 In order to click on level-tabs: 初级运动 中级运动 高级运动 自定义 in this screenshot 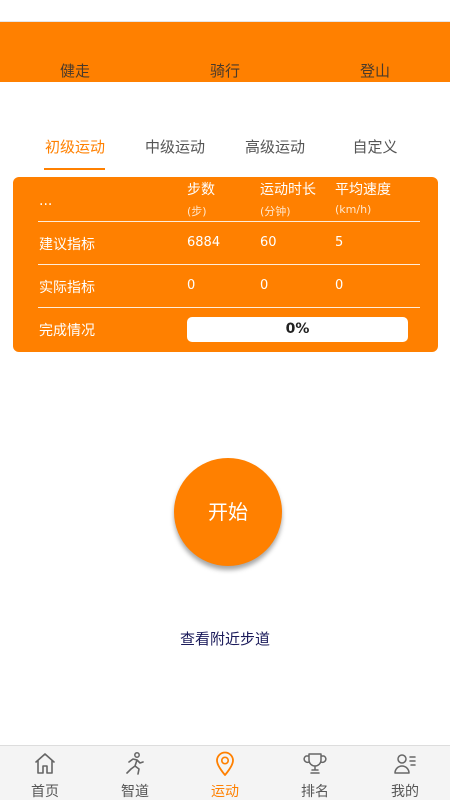, I will do `click(225, 147)`.